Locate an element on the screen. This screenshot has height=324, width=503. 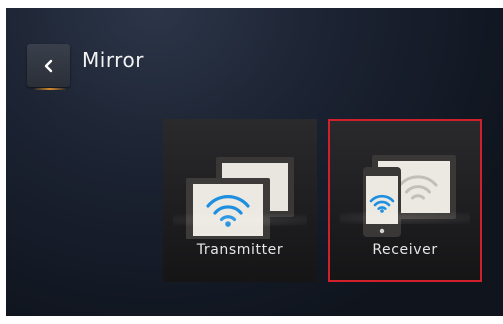
transmitter-label: Transmitter is located at coordinates (240, 250).